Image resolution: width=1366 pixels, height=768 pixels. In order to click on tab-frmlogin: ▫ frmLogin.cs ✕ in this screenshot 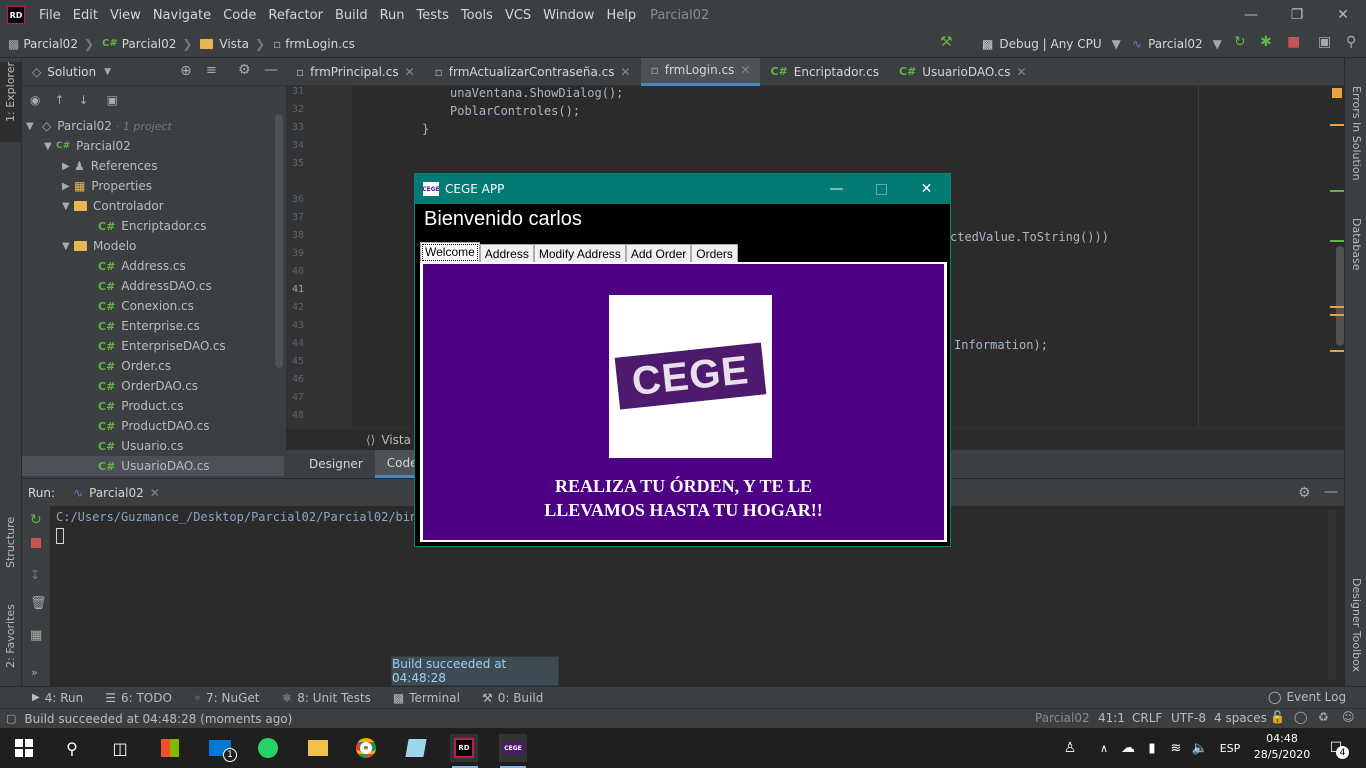, I will do `click(700, 71)`.